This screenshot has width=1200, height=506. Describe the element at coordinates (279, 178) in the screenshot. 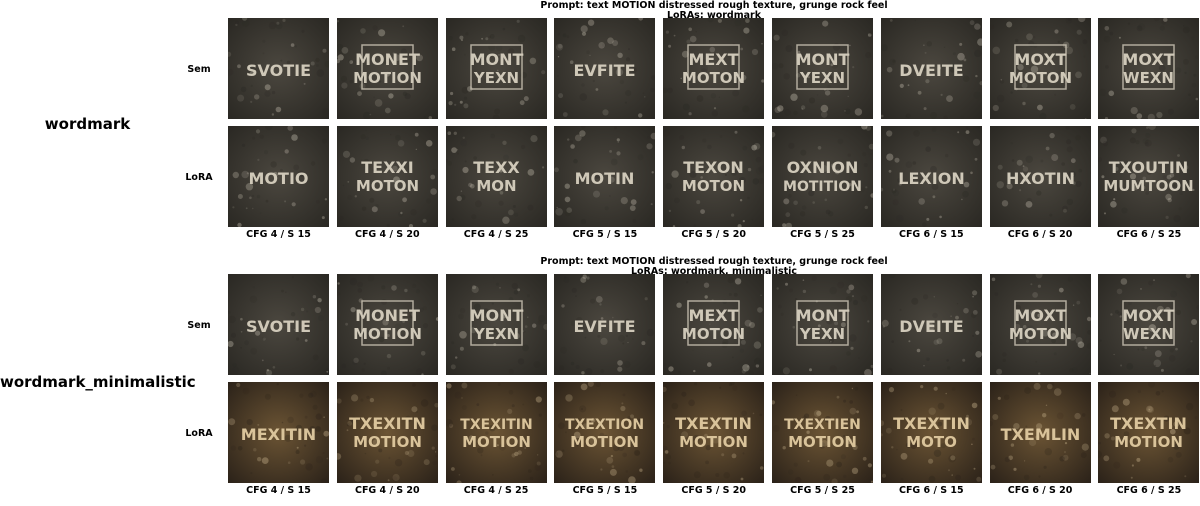

I see `image-text-line: MOTIO` at that location.